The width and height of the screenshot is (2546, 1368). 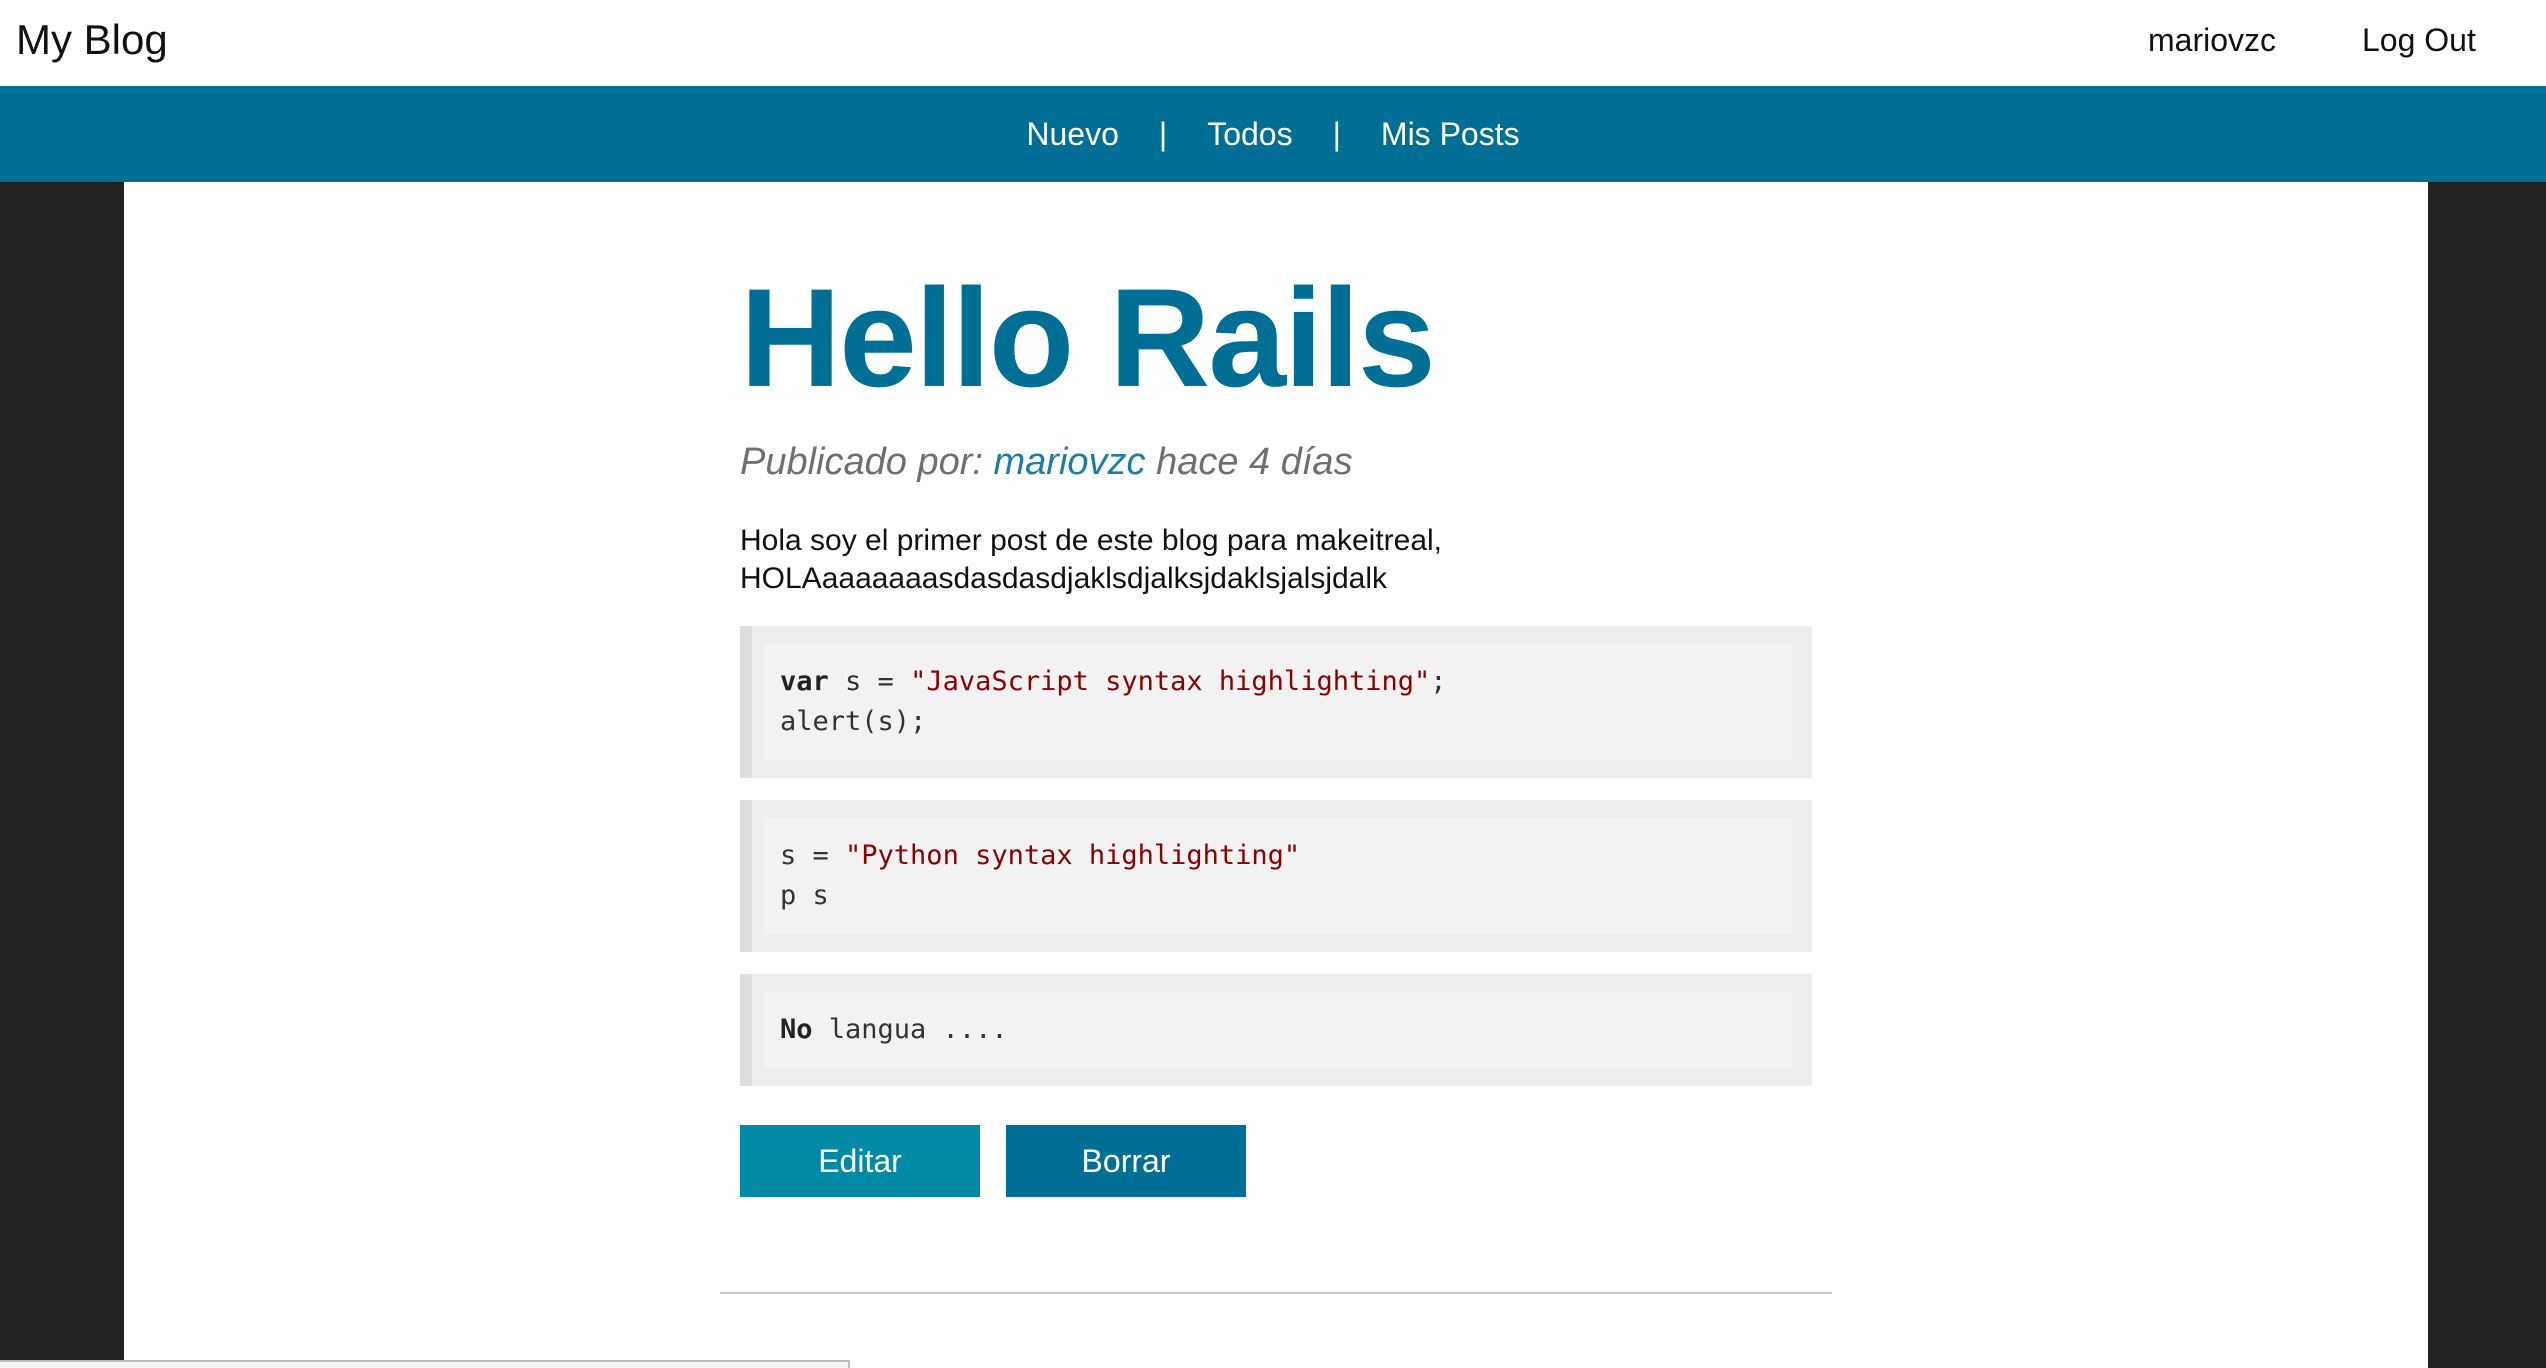 What do you see at coordinates (861, 462) in the screenshot?
I see `meta-prefix: Publicado por:` at bounding box center [861, 462].